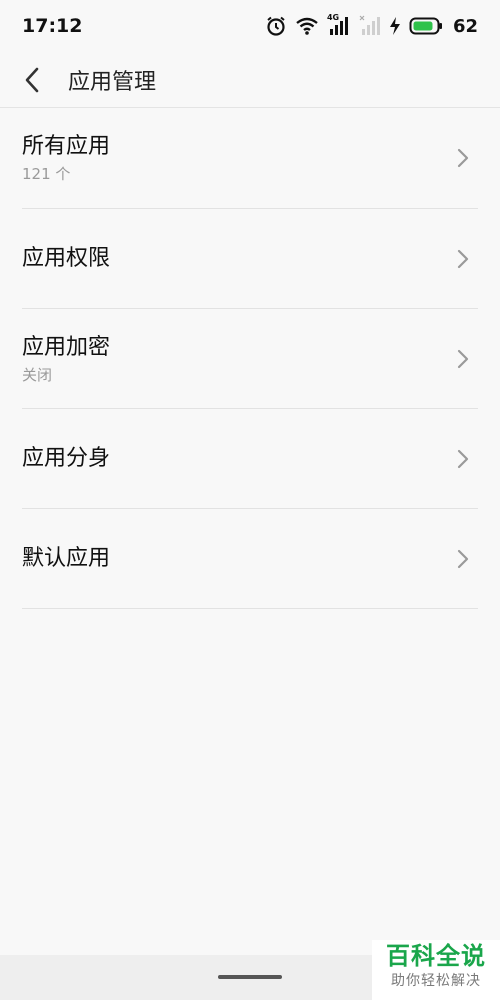 This screenshot has height=1000, width=500. Describe the element at coordinates (426, 26) in the screenshot. I see `battery-icon` at that location.